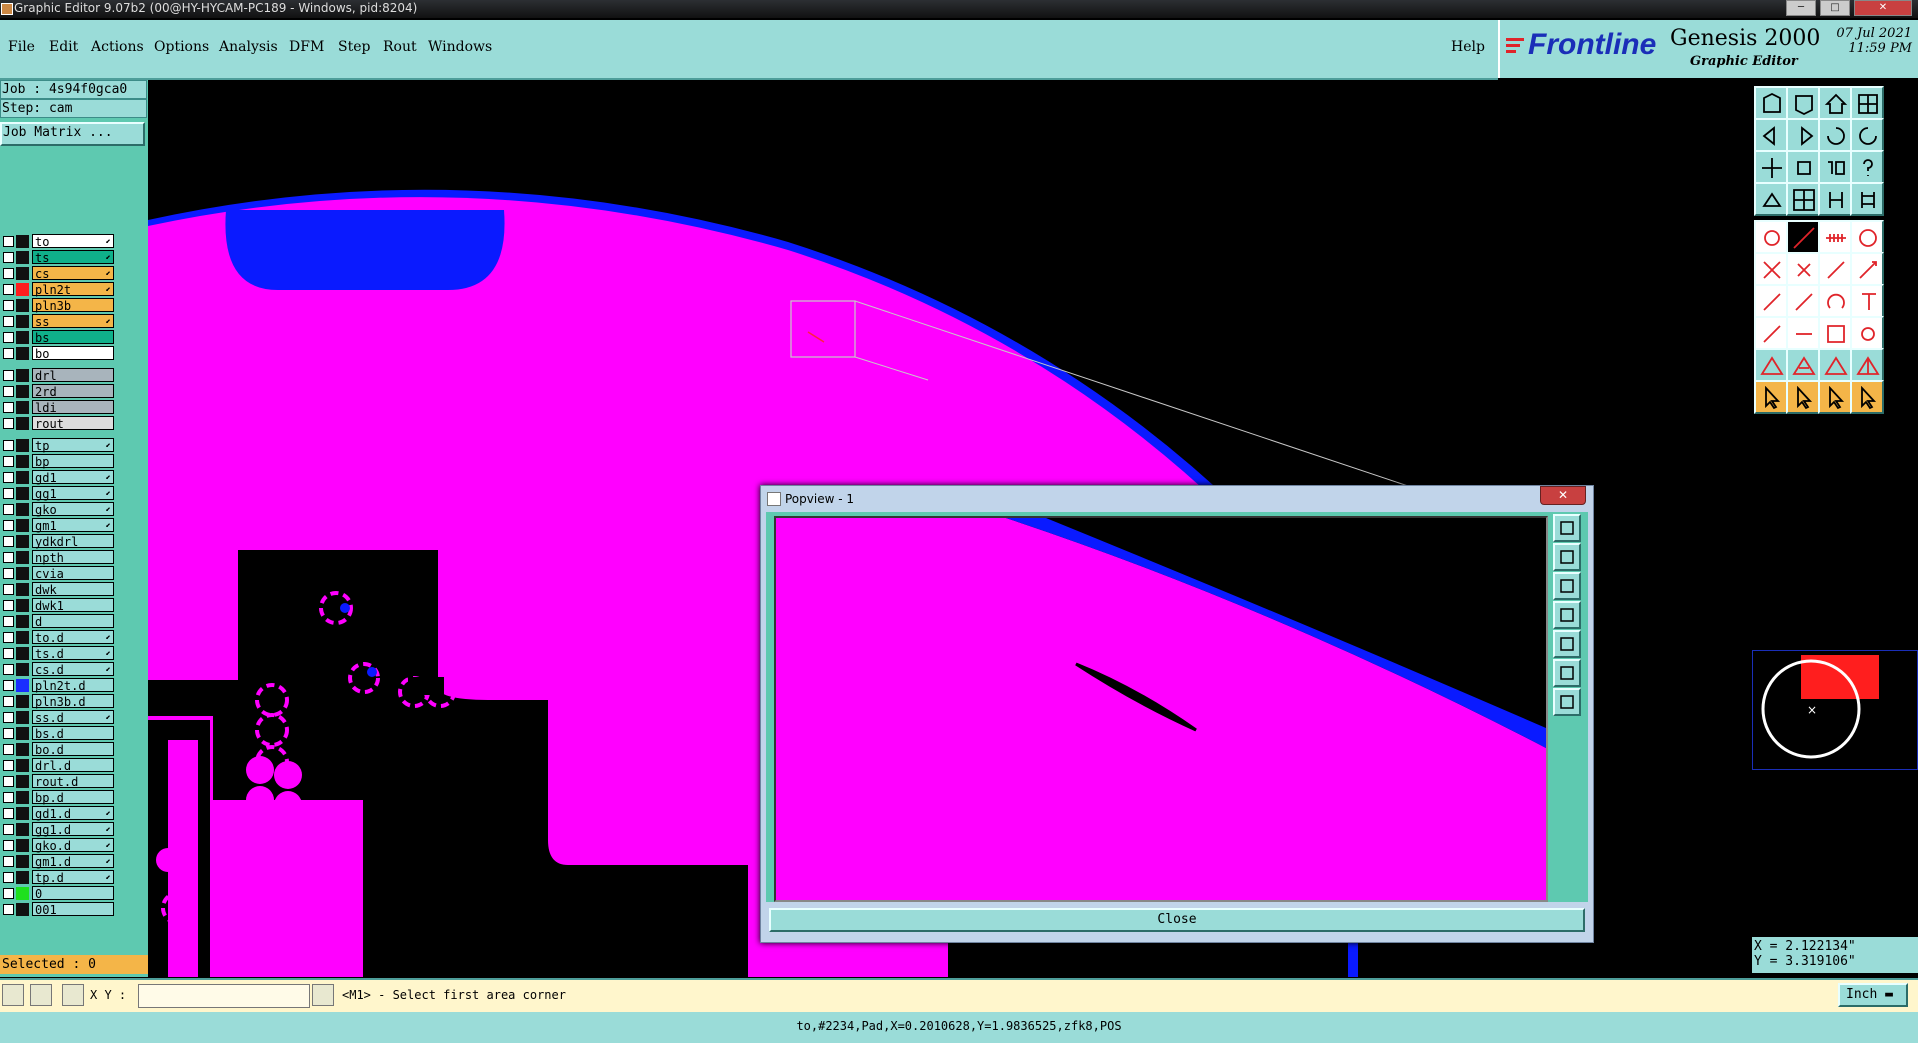 The height and width of the screenshot is (1043, 1918). I want to click on layer-row: pln3b.d, so click(59, 701).